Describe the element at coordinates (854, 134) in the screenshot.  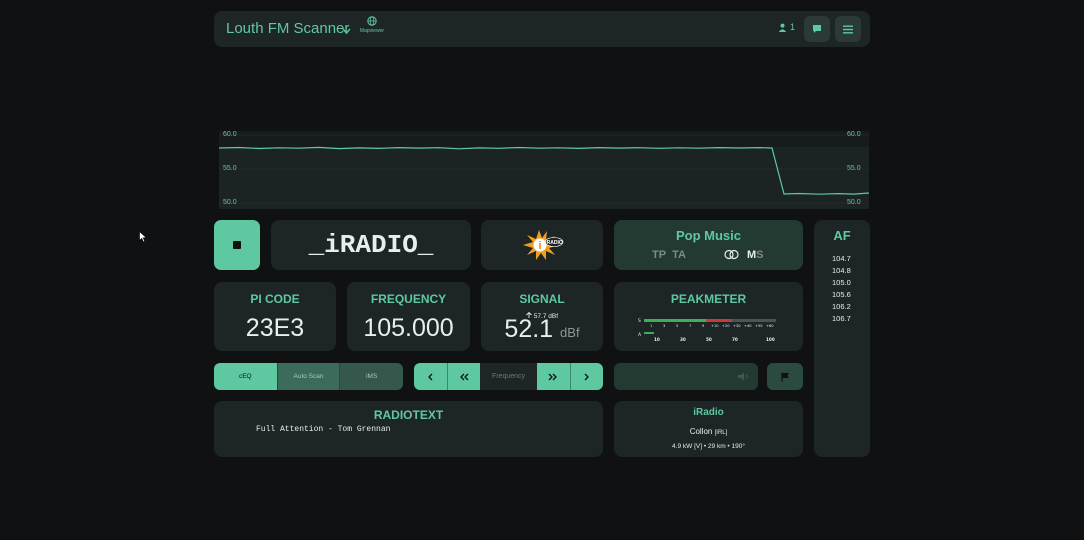
I see `axis-right-top: 60.0` at that location.